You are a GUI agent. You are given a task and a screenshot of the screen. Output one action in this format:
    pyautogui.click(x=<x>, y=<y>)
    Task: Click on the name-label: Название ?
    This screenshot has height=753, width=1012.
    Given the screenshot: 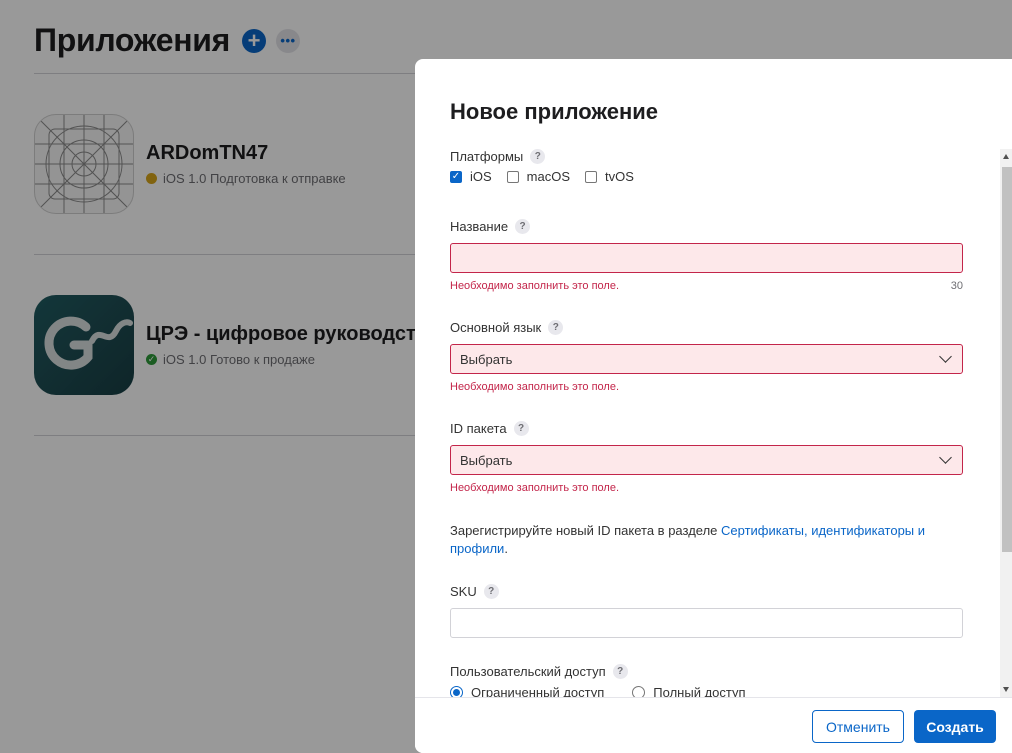 What is the action you would take?
    pyautogui.click(x=490, y=226)
    